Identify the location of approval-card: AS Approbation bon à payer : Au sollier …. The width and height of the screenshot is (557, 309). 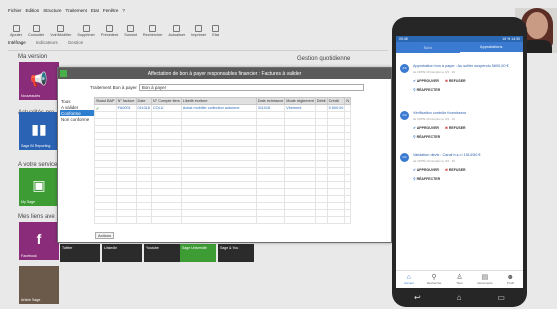
(459, 78).